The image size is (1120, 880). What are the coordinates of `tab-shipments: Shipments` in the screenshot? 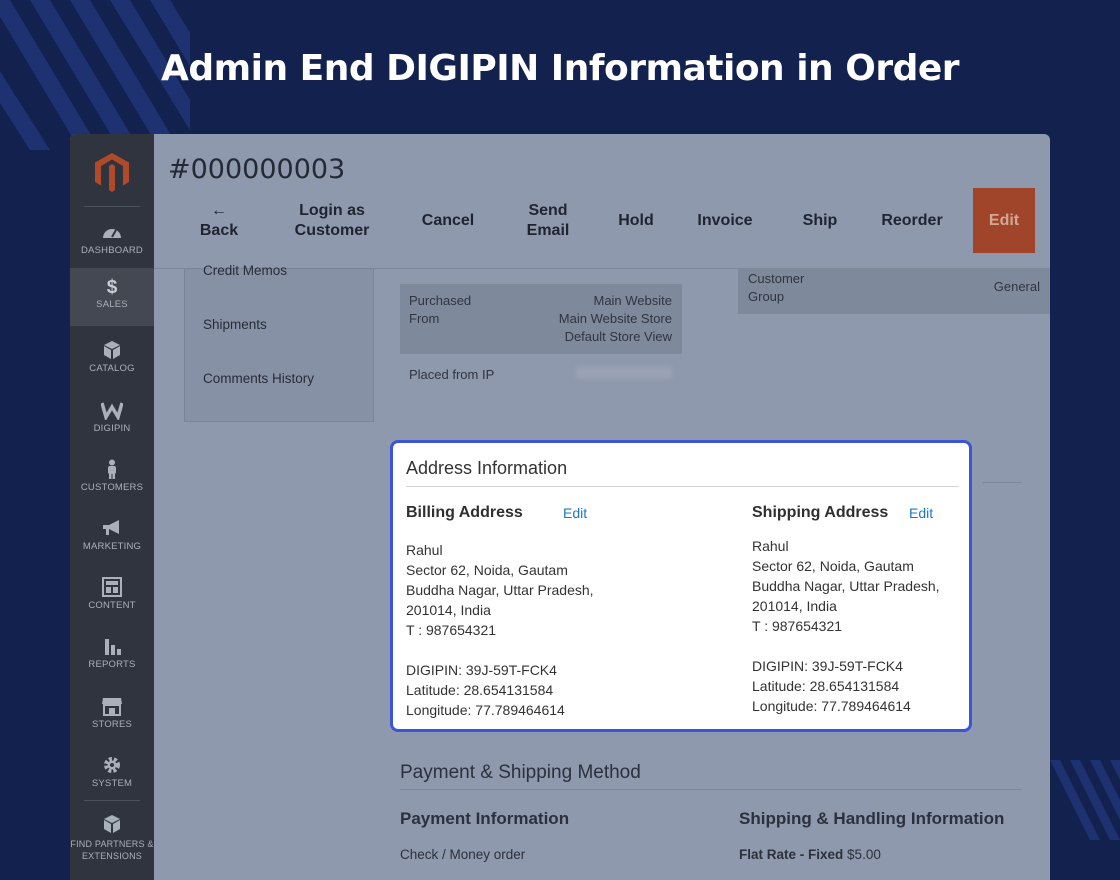 It's located at (235, 324).